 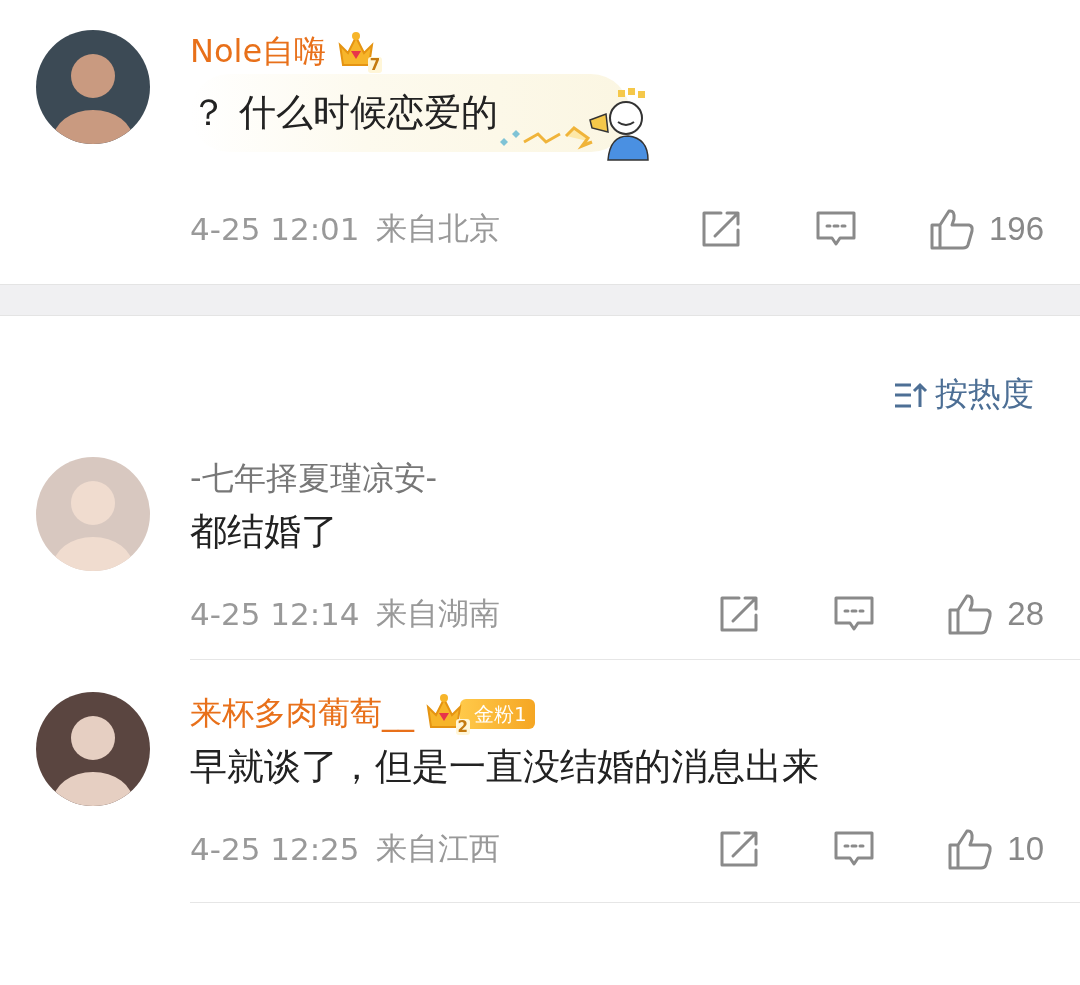 I want to click on timestamp: 4-25 12:01, so click(x=275, y=229).